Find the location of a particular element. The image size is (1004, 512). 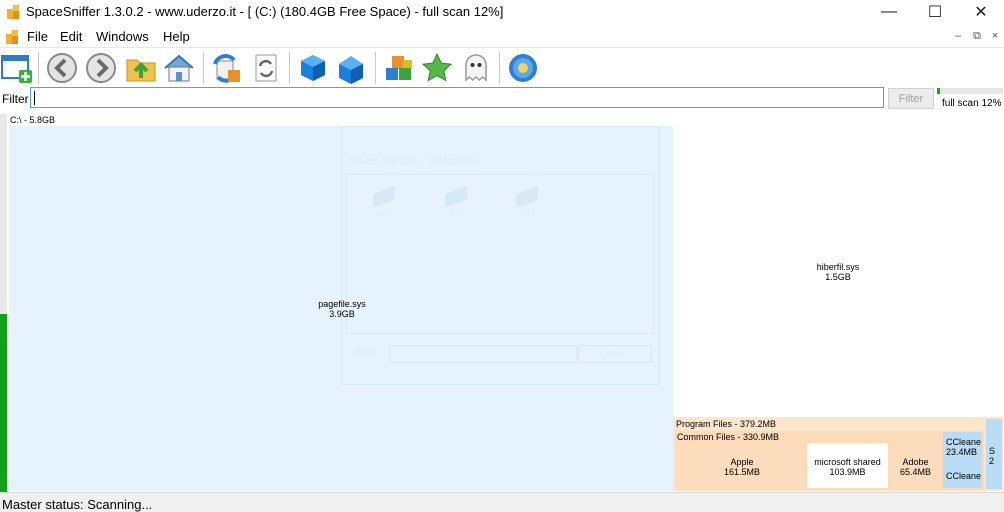

menu-windows: Windows is located at coordinates (122, 36).